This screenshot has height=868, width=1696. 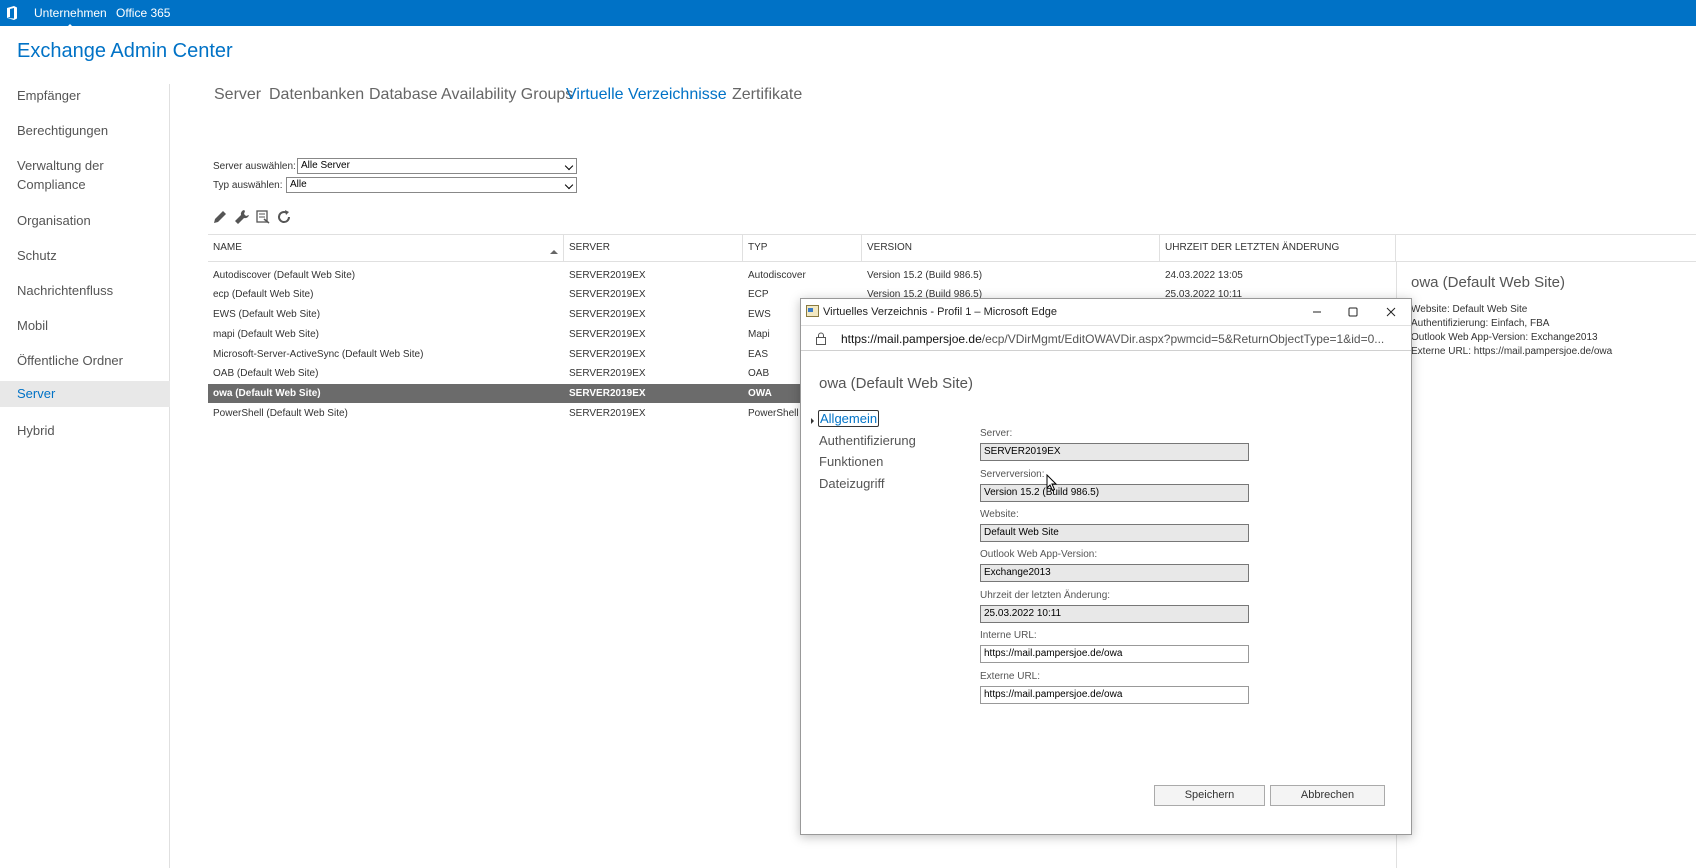 What do you see at coordinates (1504, 337) in the screenshot?
I see `details-owa-version: Outlook Web App-Version: Exchange2013` at bounding box center [1504, 337].